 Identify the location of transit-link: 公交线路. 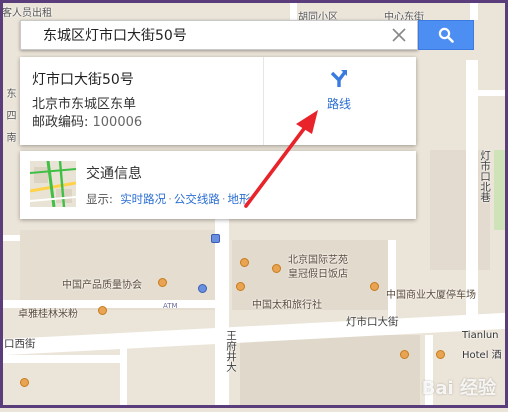
(197, 199).